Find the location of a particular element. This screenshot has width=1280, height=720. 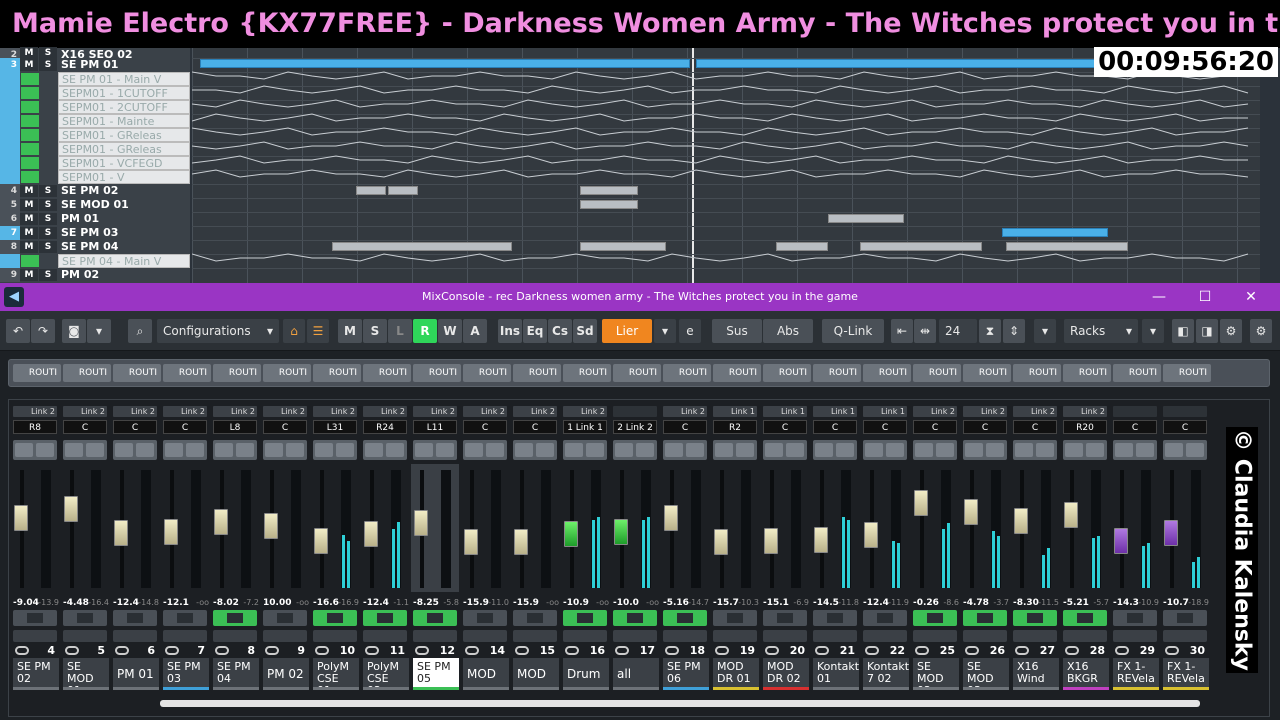

track-solo-button: S is located at coordinates (48, 65).